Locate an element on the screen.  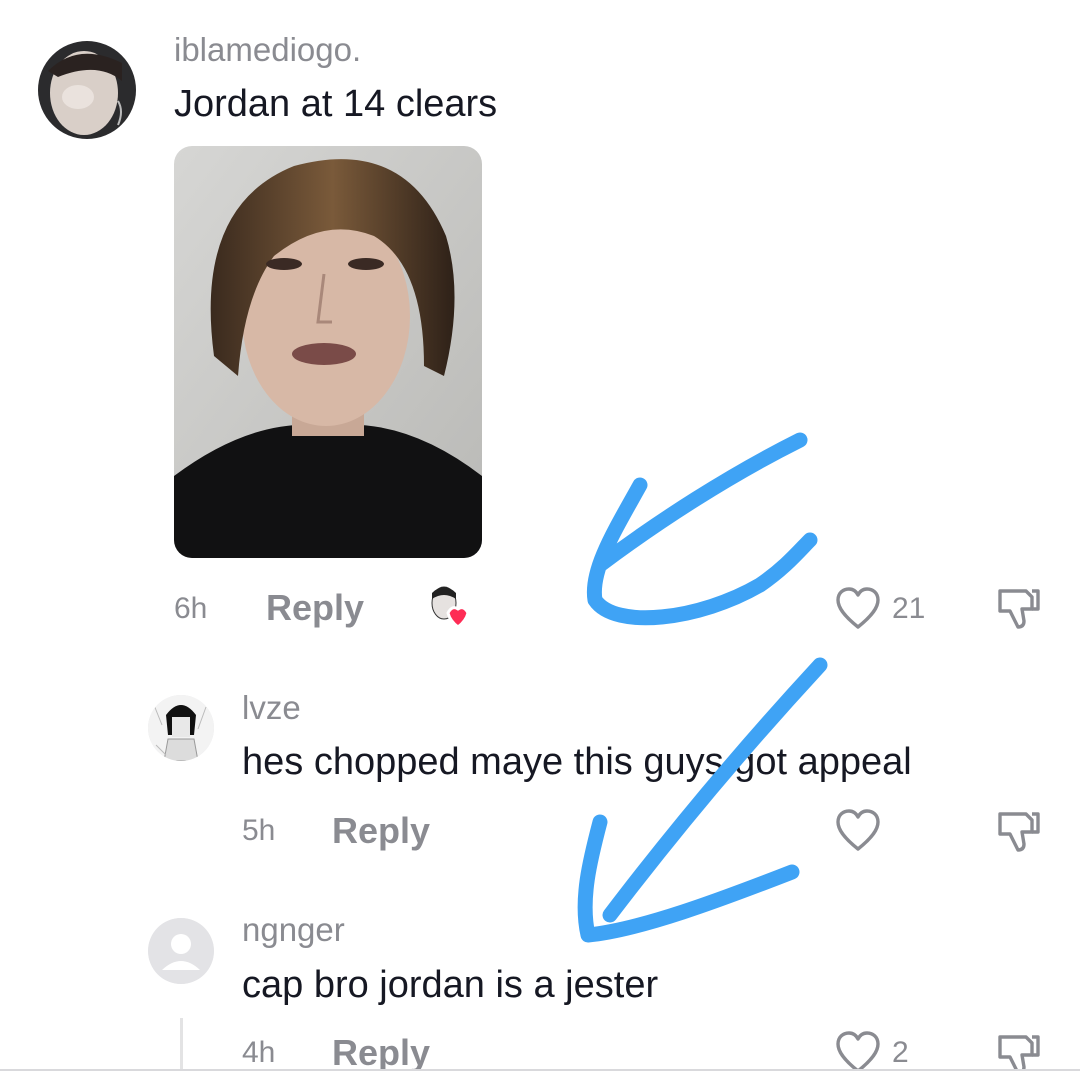
like-count: 2 is located at coordinates (900, 1052).